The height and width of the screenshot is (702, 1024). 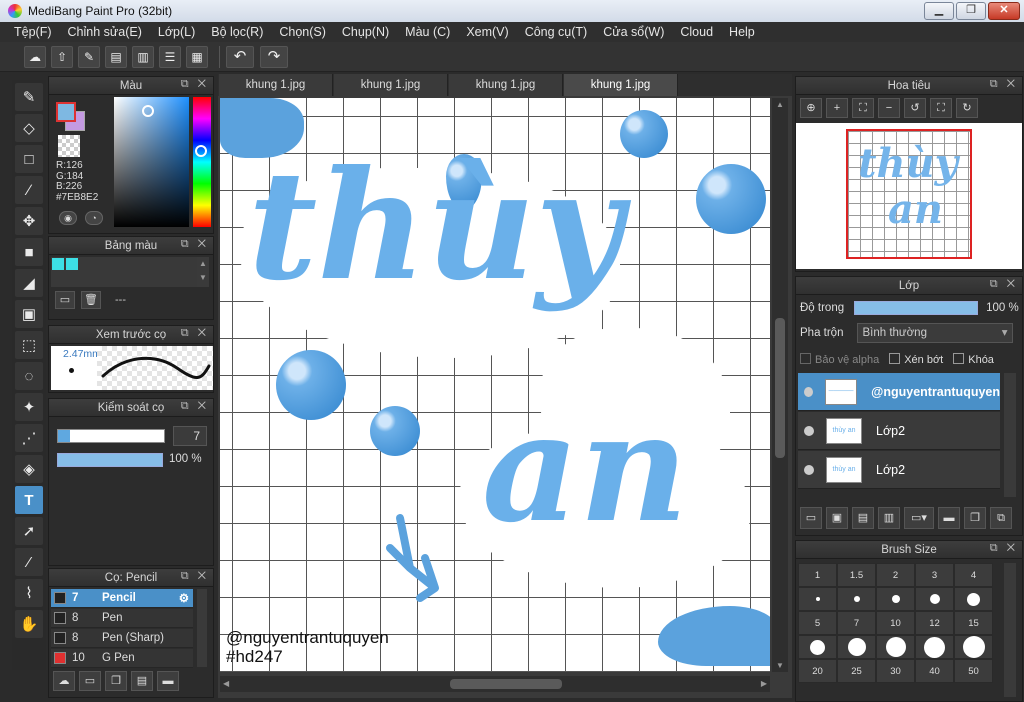 What do you see at coordinates (856, 623) in the screenshot?
I see `brush-size-label: 7` at bounding box center [856, 623].